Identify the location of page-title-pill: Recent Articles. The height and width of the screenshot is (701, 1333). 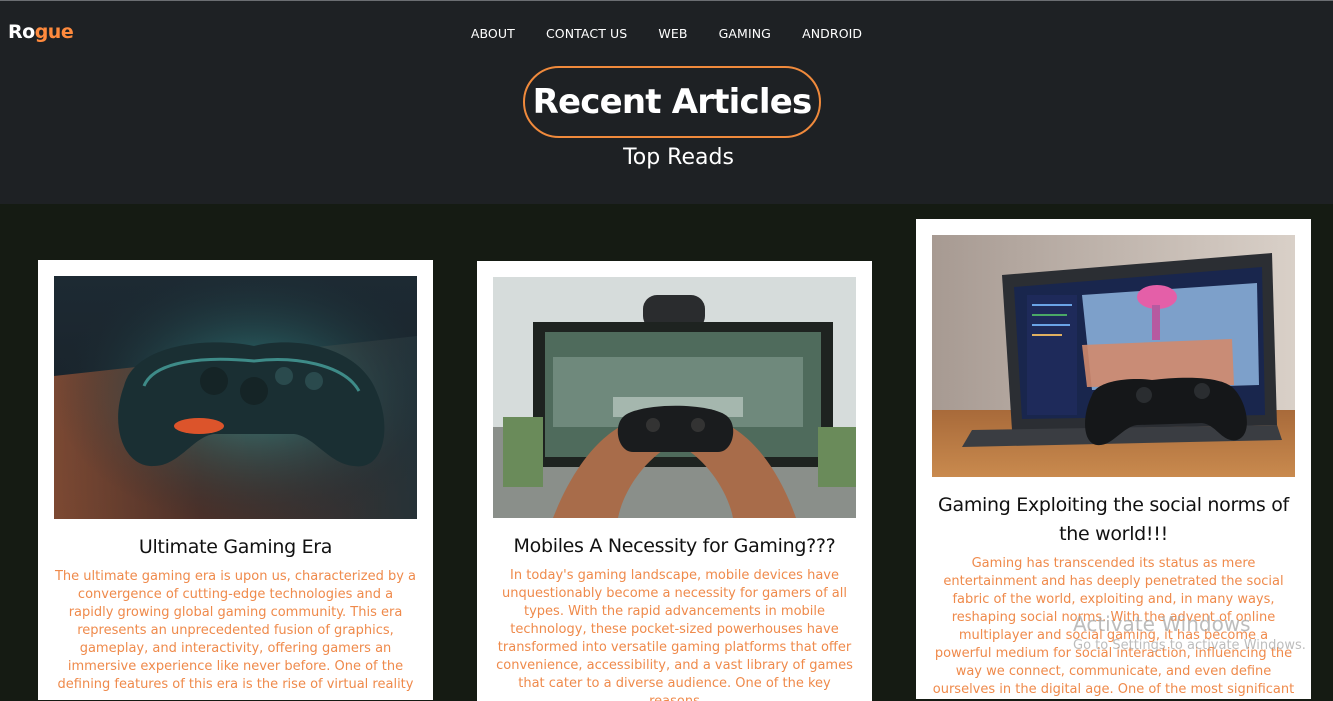
(672, 102).